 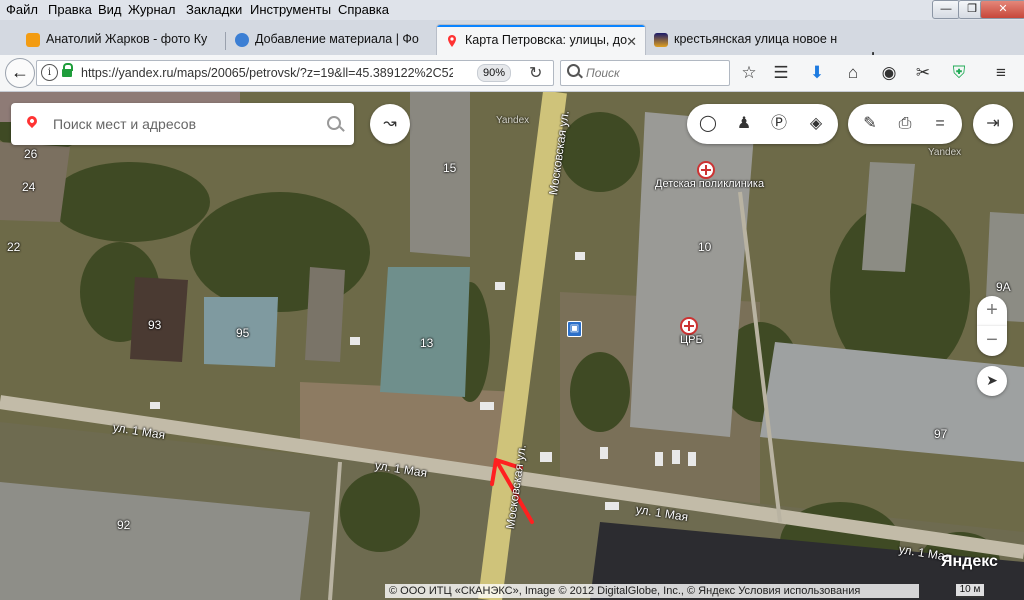 I want to click on house-number: 15, so click(x=450, y=168).